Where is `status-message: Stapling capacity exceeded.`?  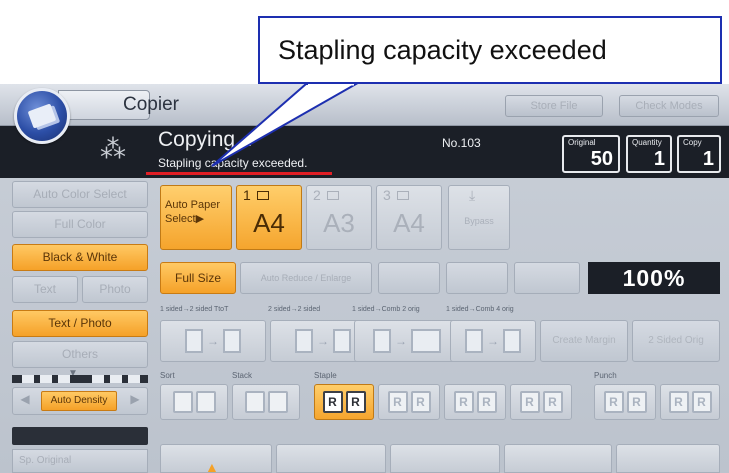
status-message: Stapling capacity exceeded. is located at coordinates (233, 163).